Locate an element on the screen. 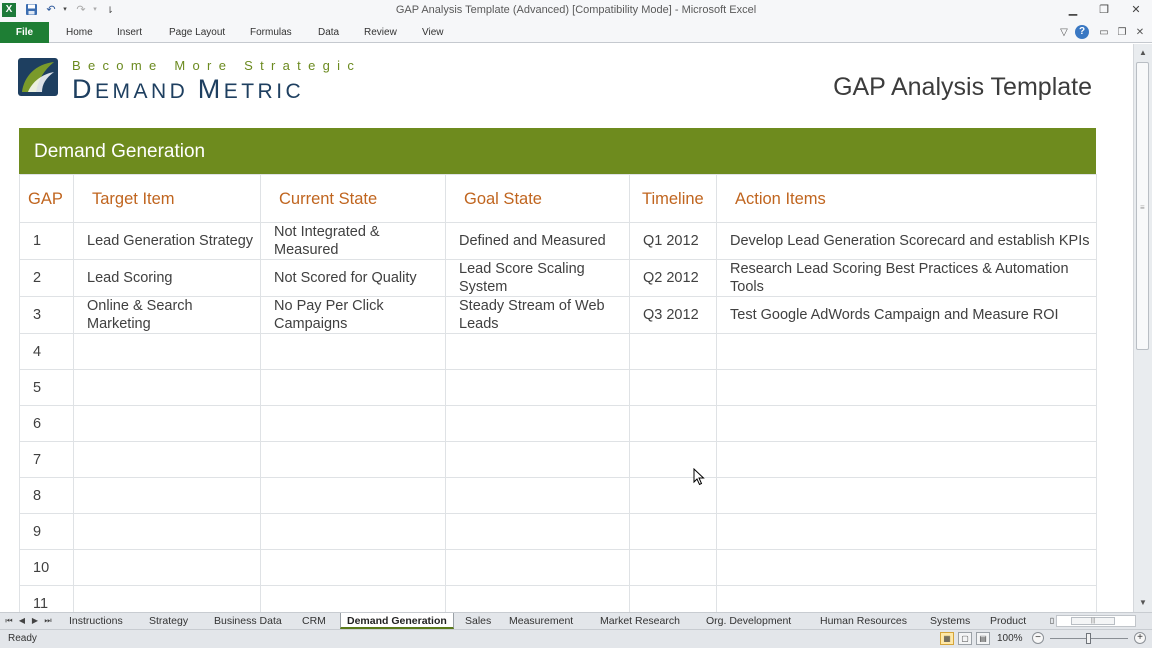 This screenshot has width=1152, height=648. column-header-target-item: Target Item is located at coordinates (167, 198).